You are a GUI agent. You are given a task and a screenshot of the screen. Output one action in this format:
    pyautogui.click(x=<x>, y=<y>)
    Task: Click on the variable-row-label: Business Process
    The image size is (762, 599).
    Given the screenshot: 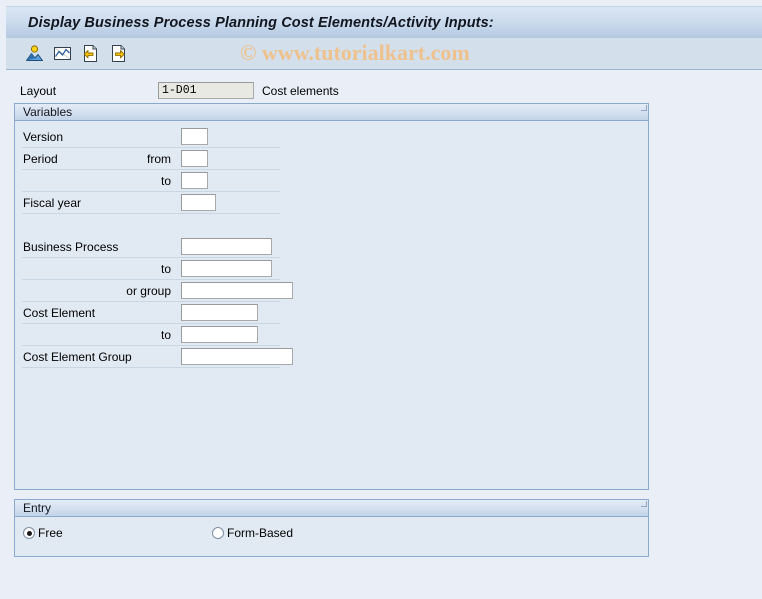 What is the action you would take?
    pyautogui.click(x=71, y=247)
    